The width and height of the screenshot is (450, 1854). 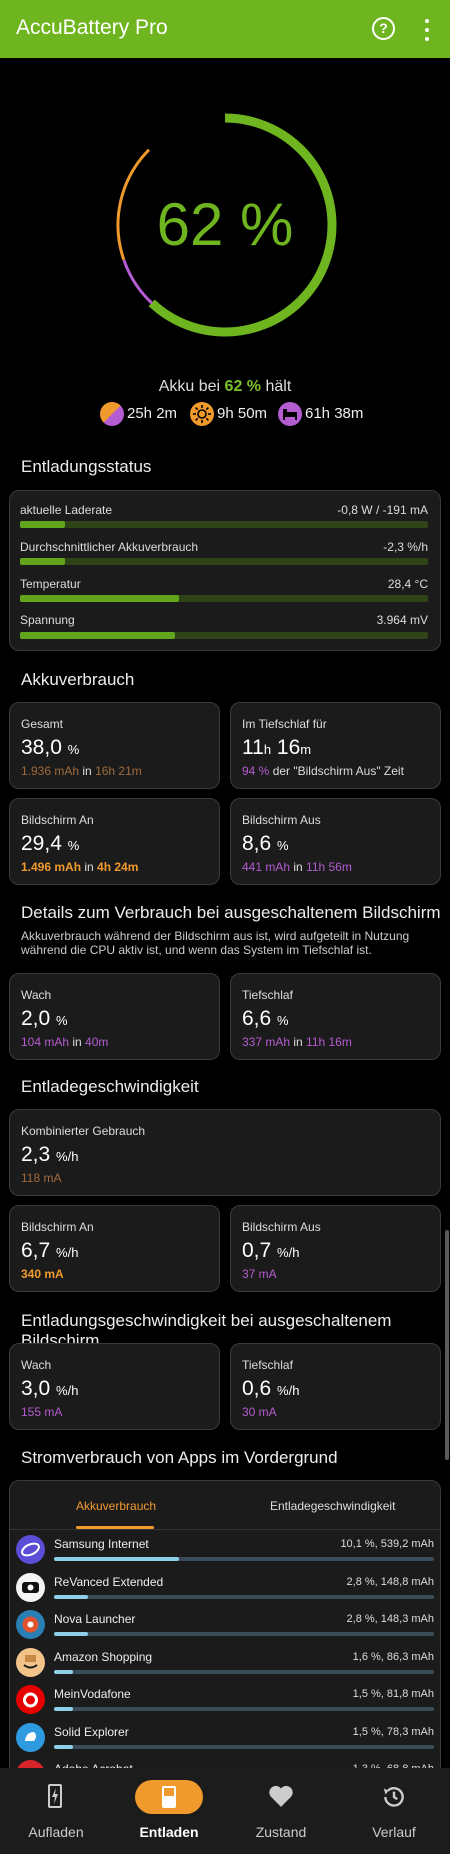 What do you see at coordinates (30, 1737) in the screenshot?
I see `solid-explorer-icon` at bounding box center [30, 1737].